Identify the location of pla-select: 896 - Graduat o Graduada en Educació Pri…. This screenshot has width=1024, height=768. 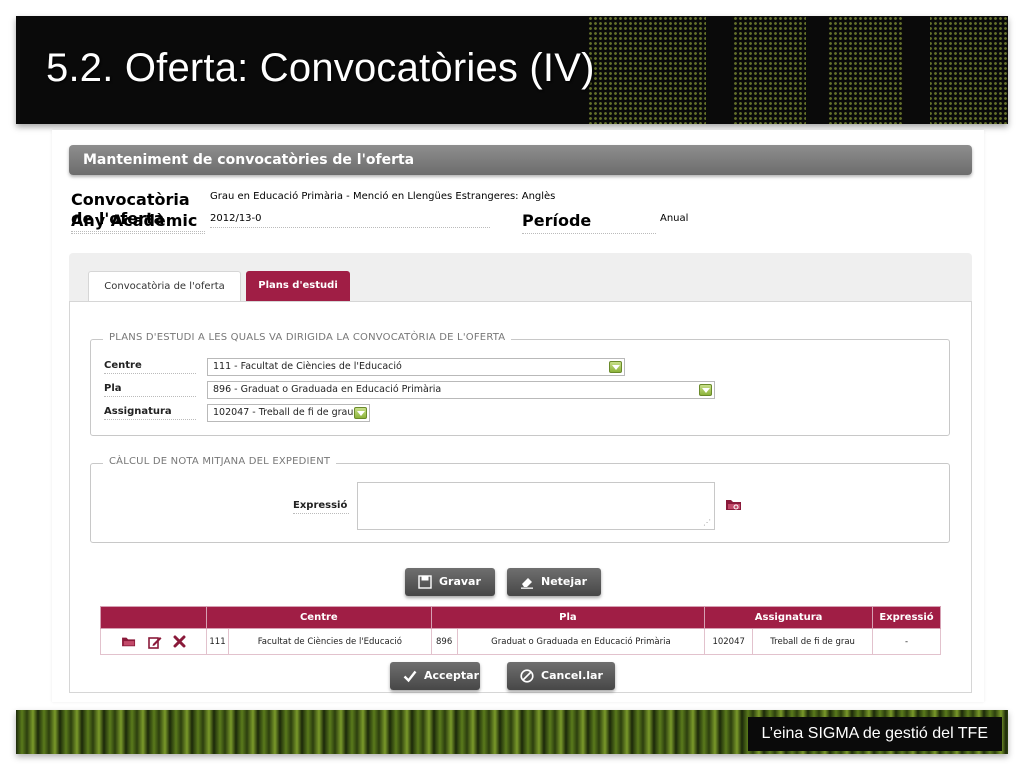
(461, 390).